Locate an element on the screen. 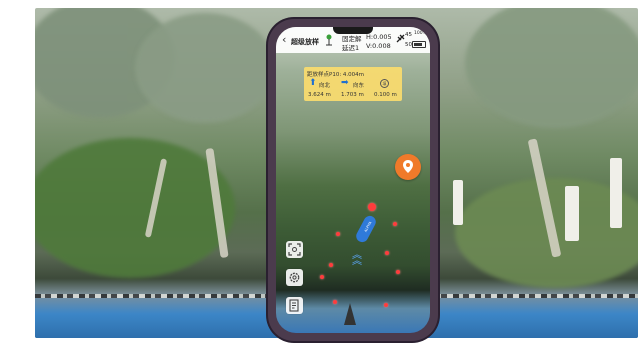  delay-status: 延迟1 is located at coordinates (351, 48).